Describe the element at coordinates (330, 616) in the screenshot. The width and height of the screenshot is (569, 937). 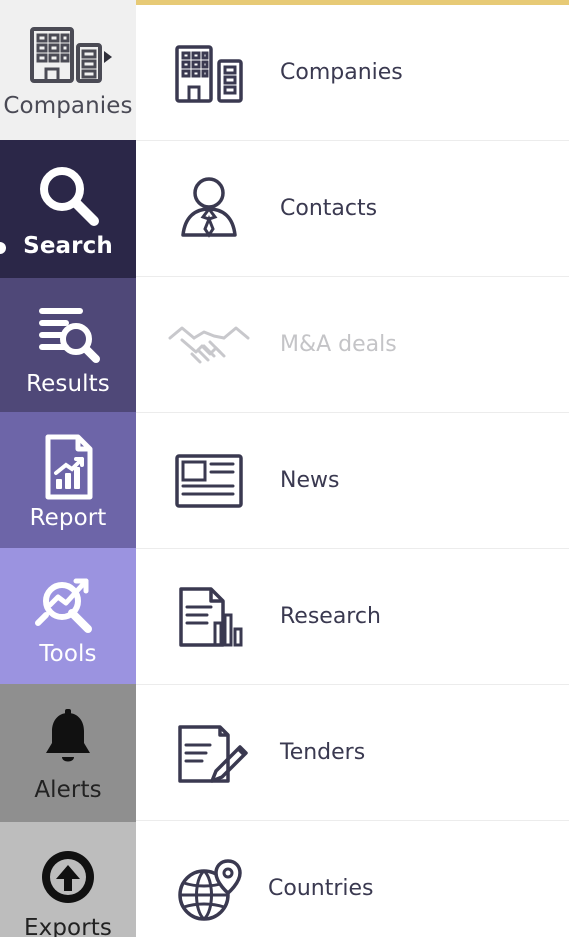
I see `menu-label-research: Research` at that location.